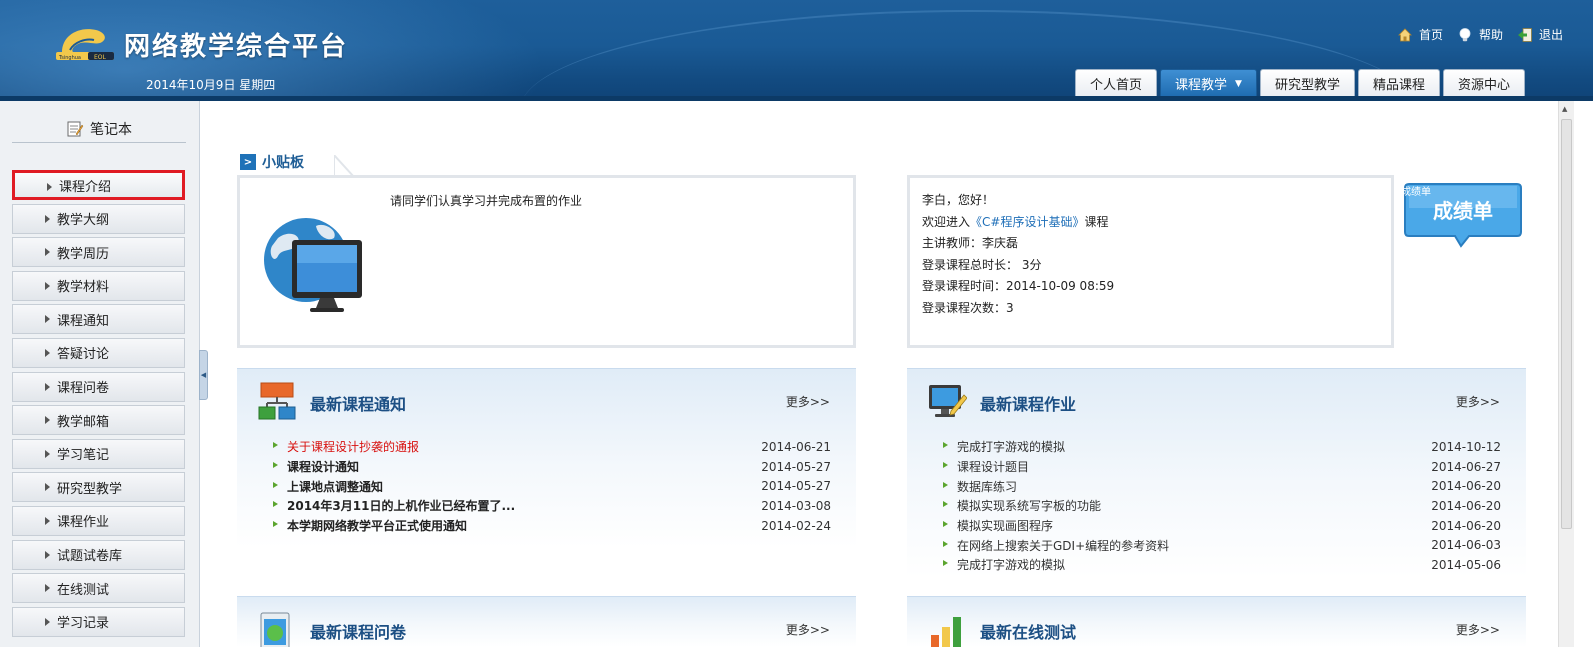  I want to click on sidebar-collapse-handle: ◀, so click(203, 375).